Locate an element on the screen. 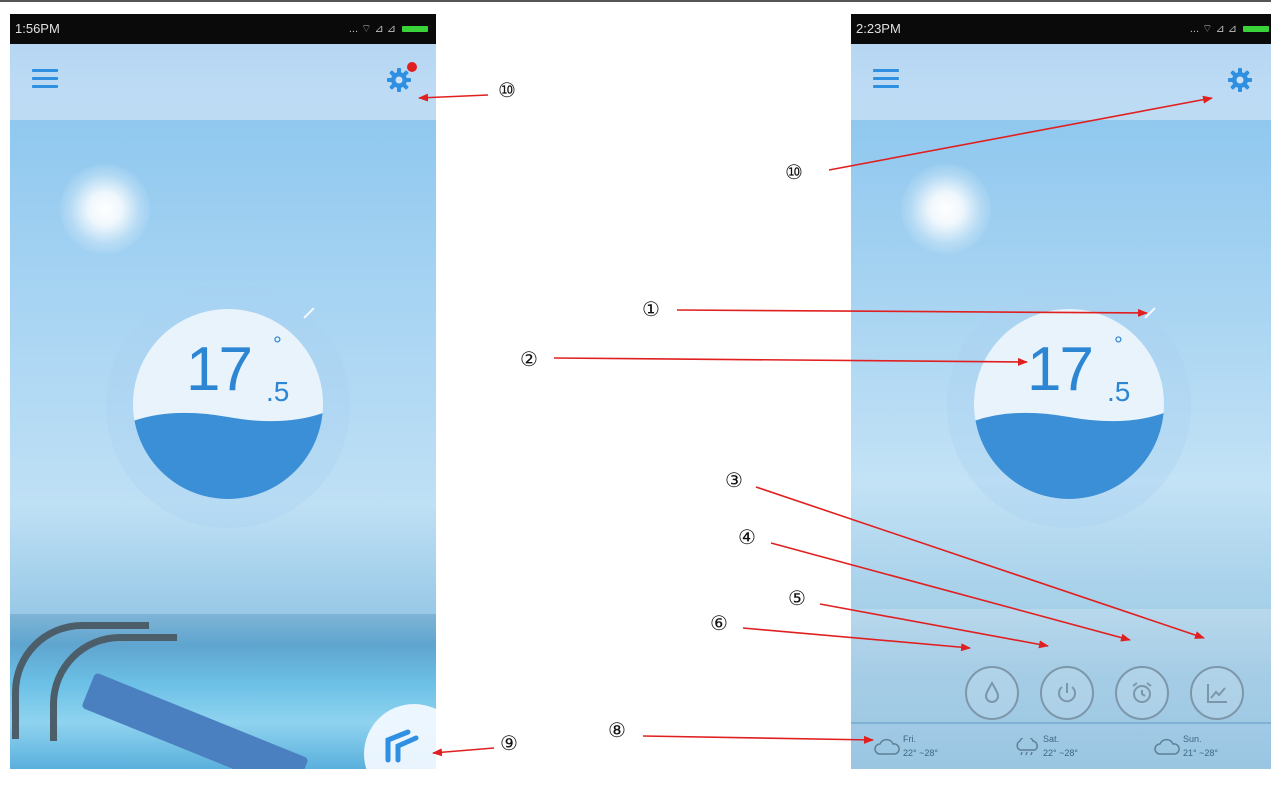 The width and height of the screenshot is (1271, 808). timer-button is located at coordinates (1142, 693).